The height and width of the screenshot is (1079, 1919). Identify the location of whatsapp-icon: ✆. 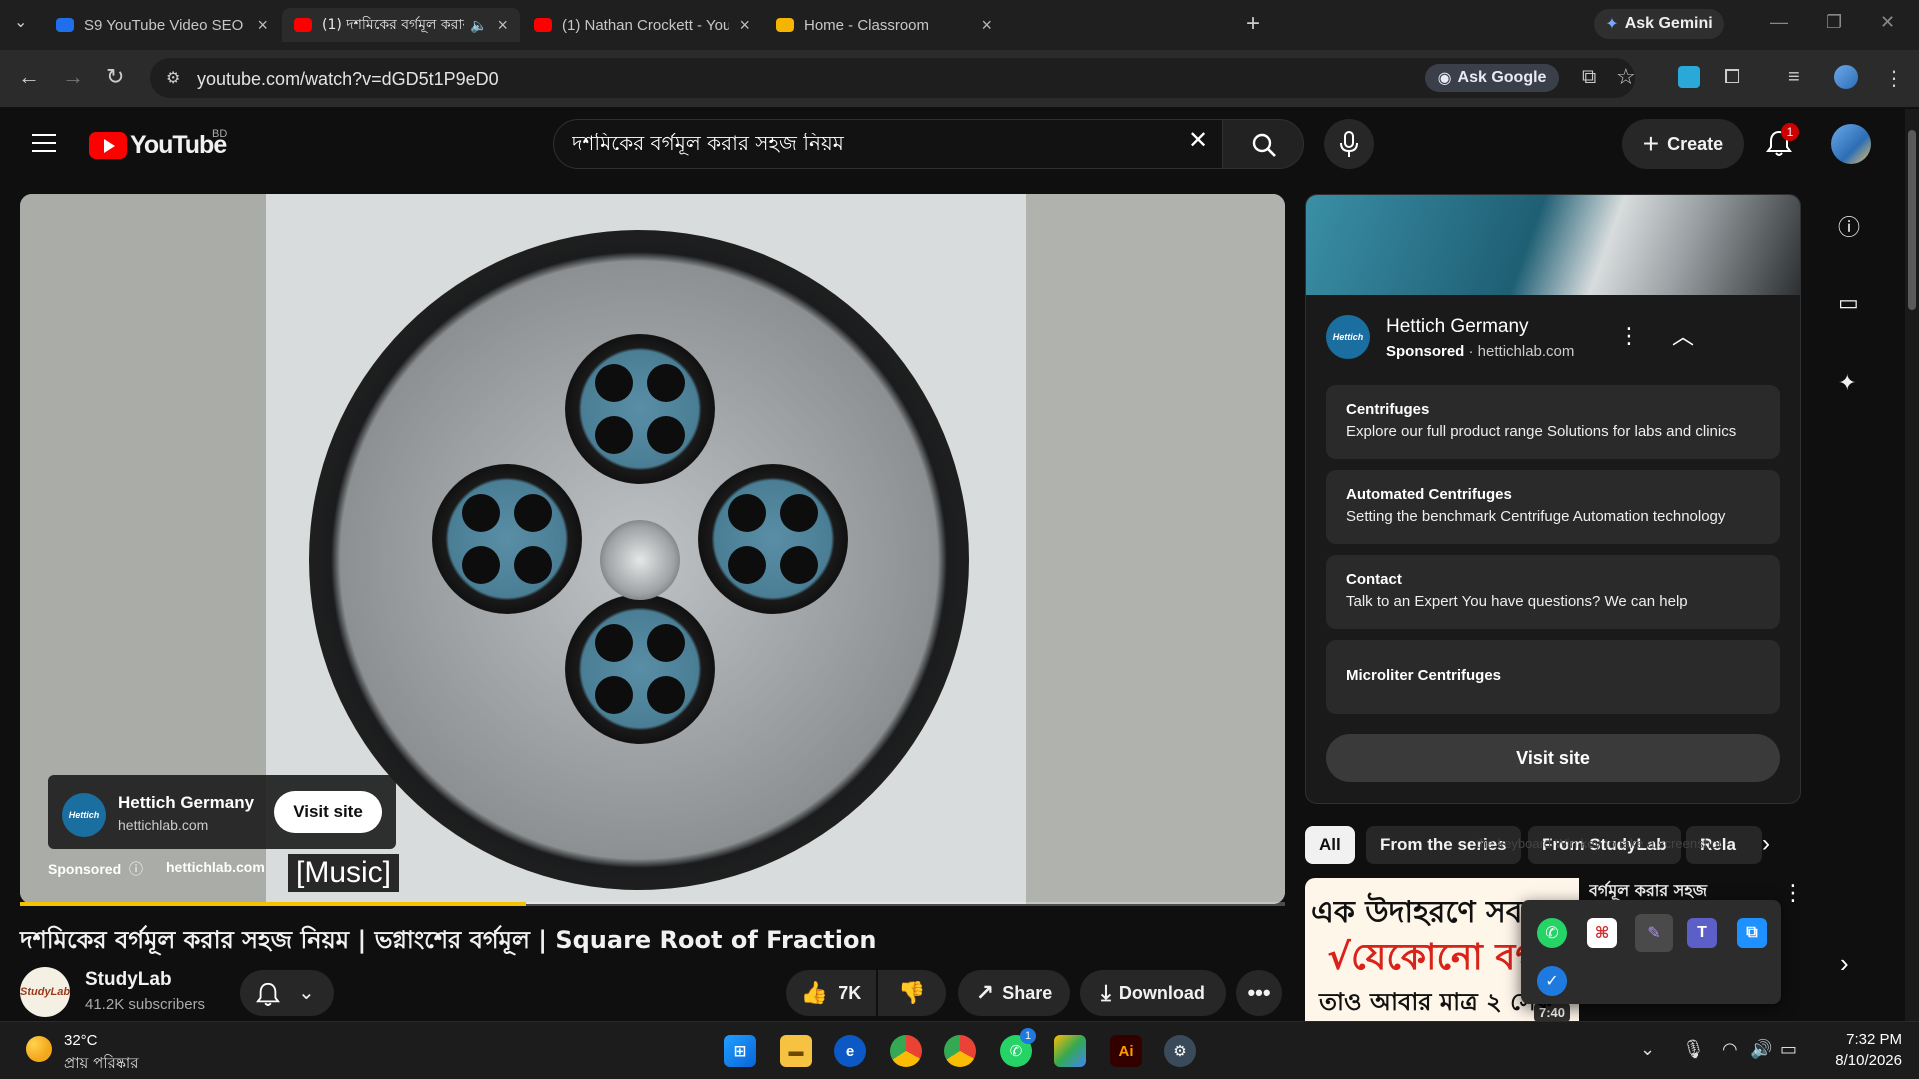
(1552, 933).